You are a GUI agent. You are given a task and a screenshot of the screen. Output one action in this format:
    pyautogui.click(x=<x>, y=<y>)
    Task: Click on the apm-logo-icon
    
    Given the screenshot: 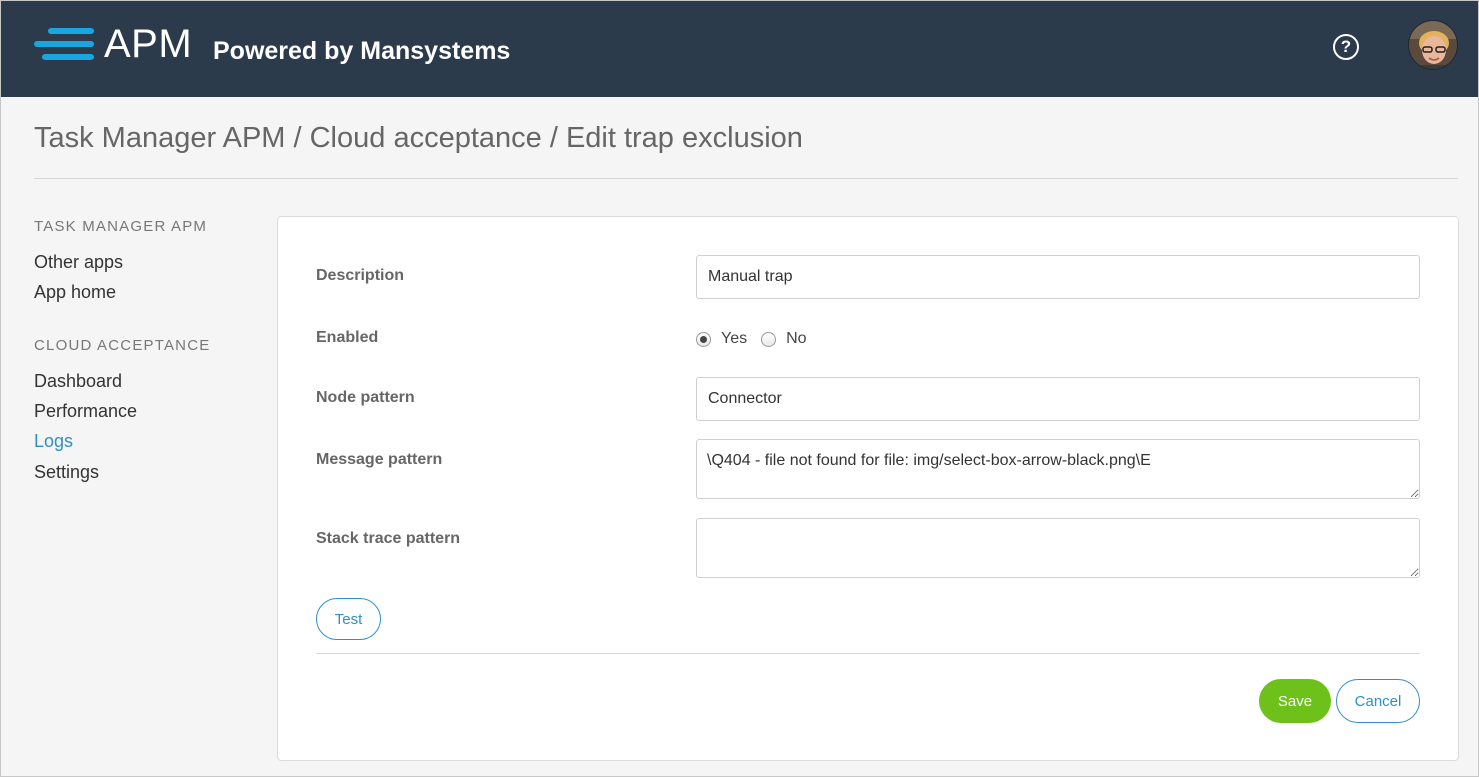 What is the action you would take?
    pyautogui.click(x=64, y=44)
    